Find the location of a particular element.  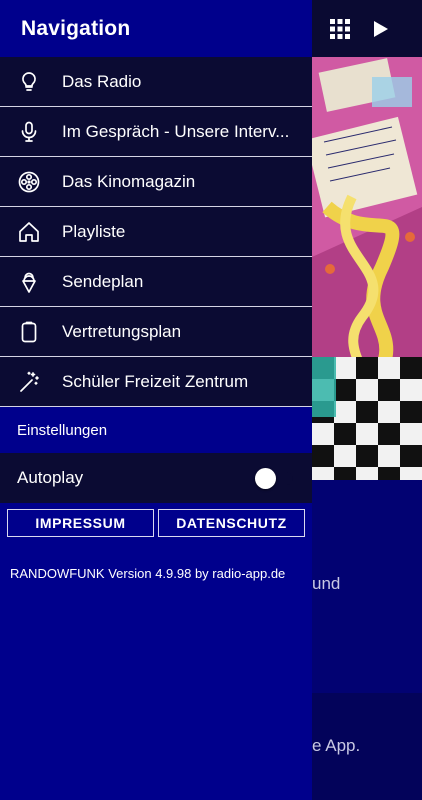

nav-item-label: Das Kinomagazin is located at coordinates (129, 181).